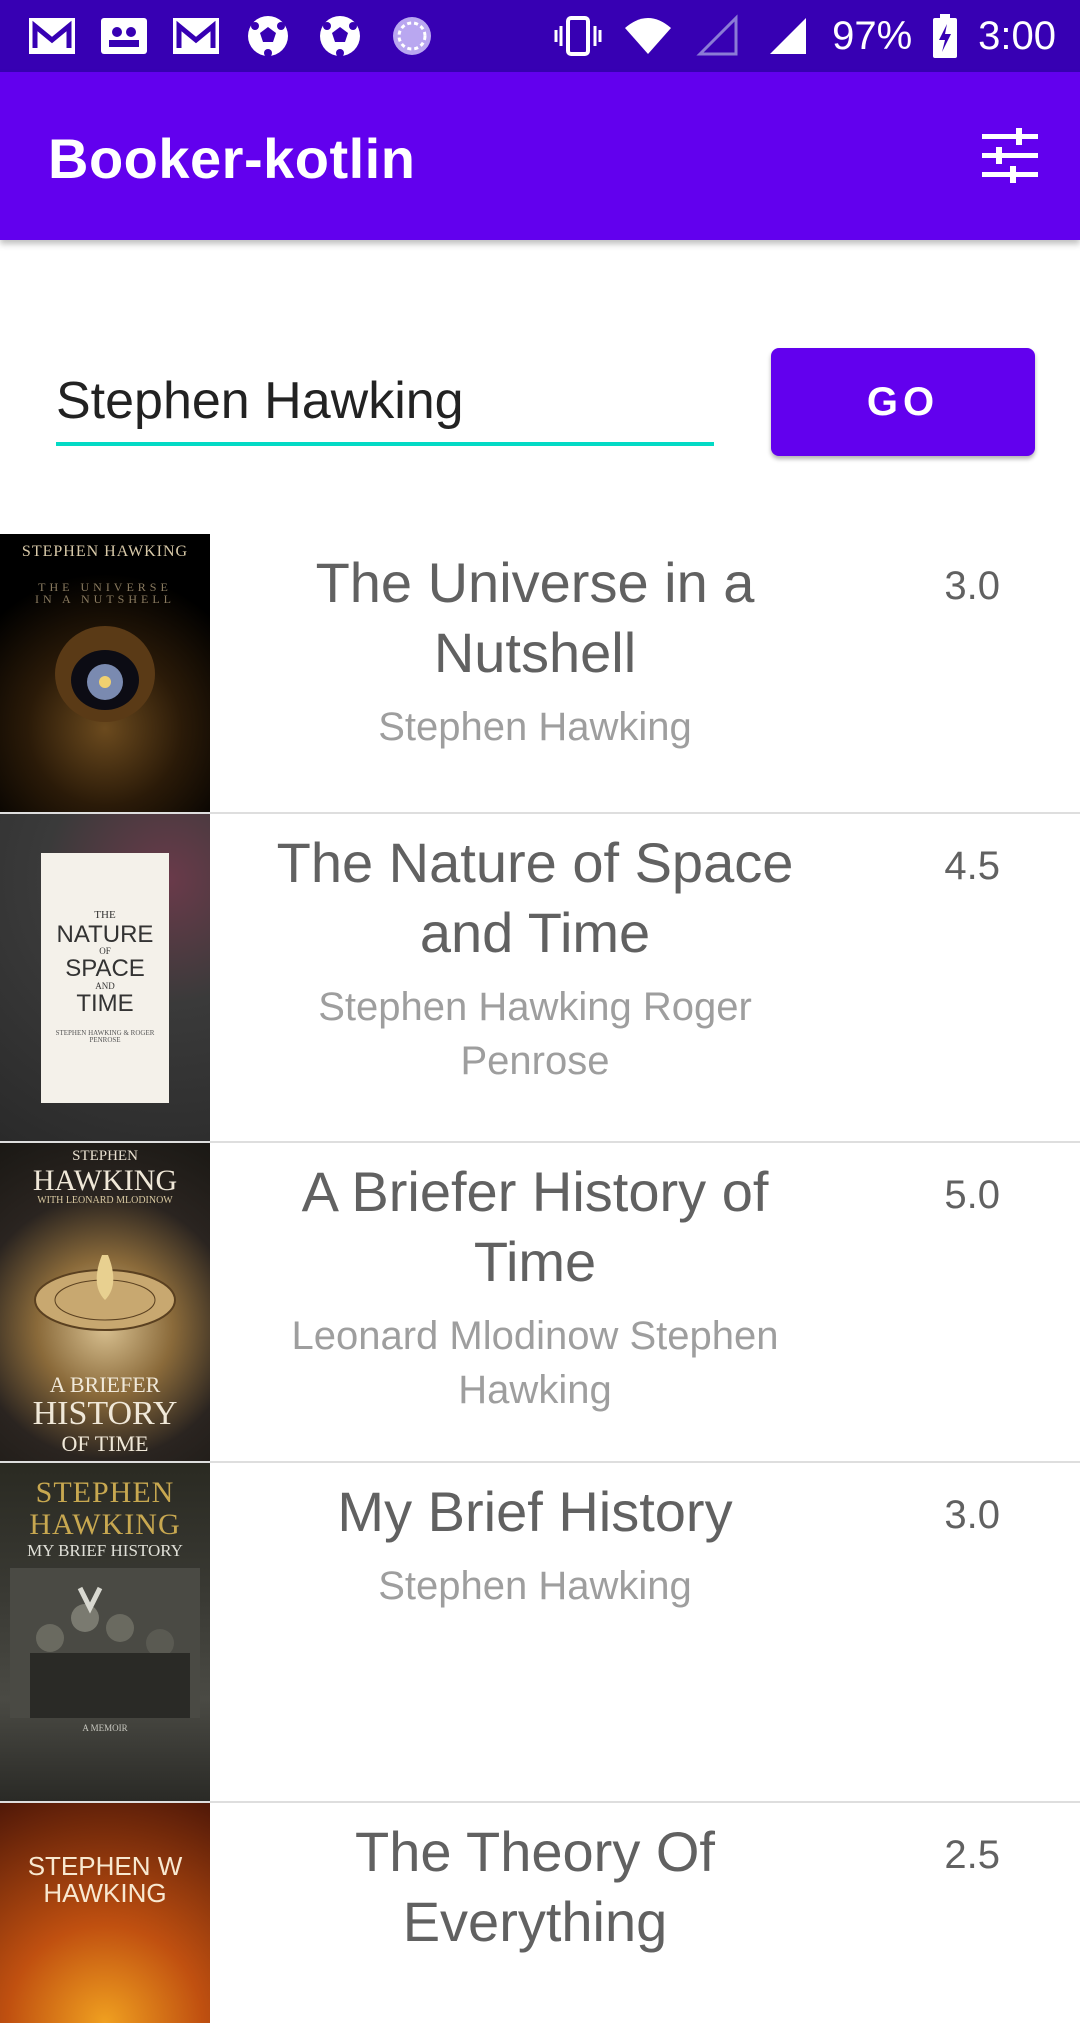 The image size is (1080, 2023). What do you see at coordinates (105, 969) in the screenshot?
I see `cover-title-word: SPACE` at bounding box center [105, 969].